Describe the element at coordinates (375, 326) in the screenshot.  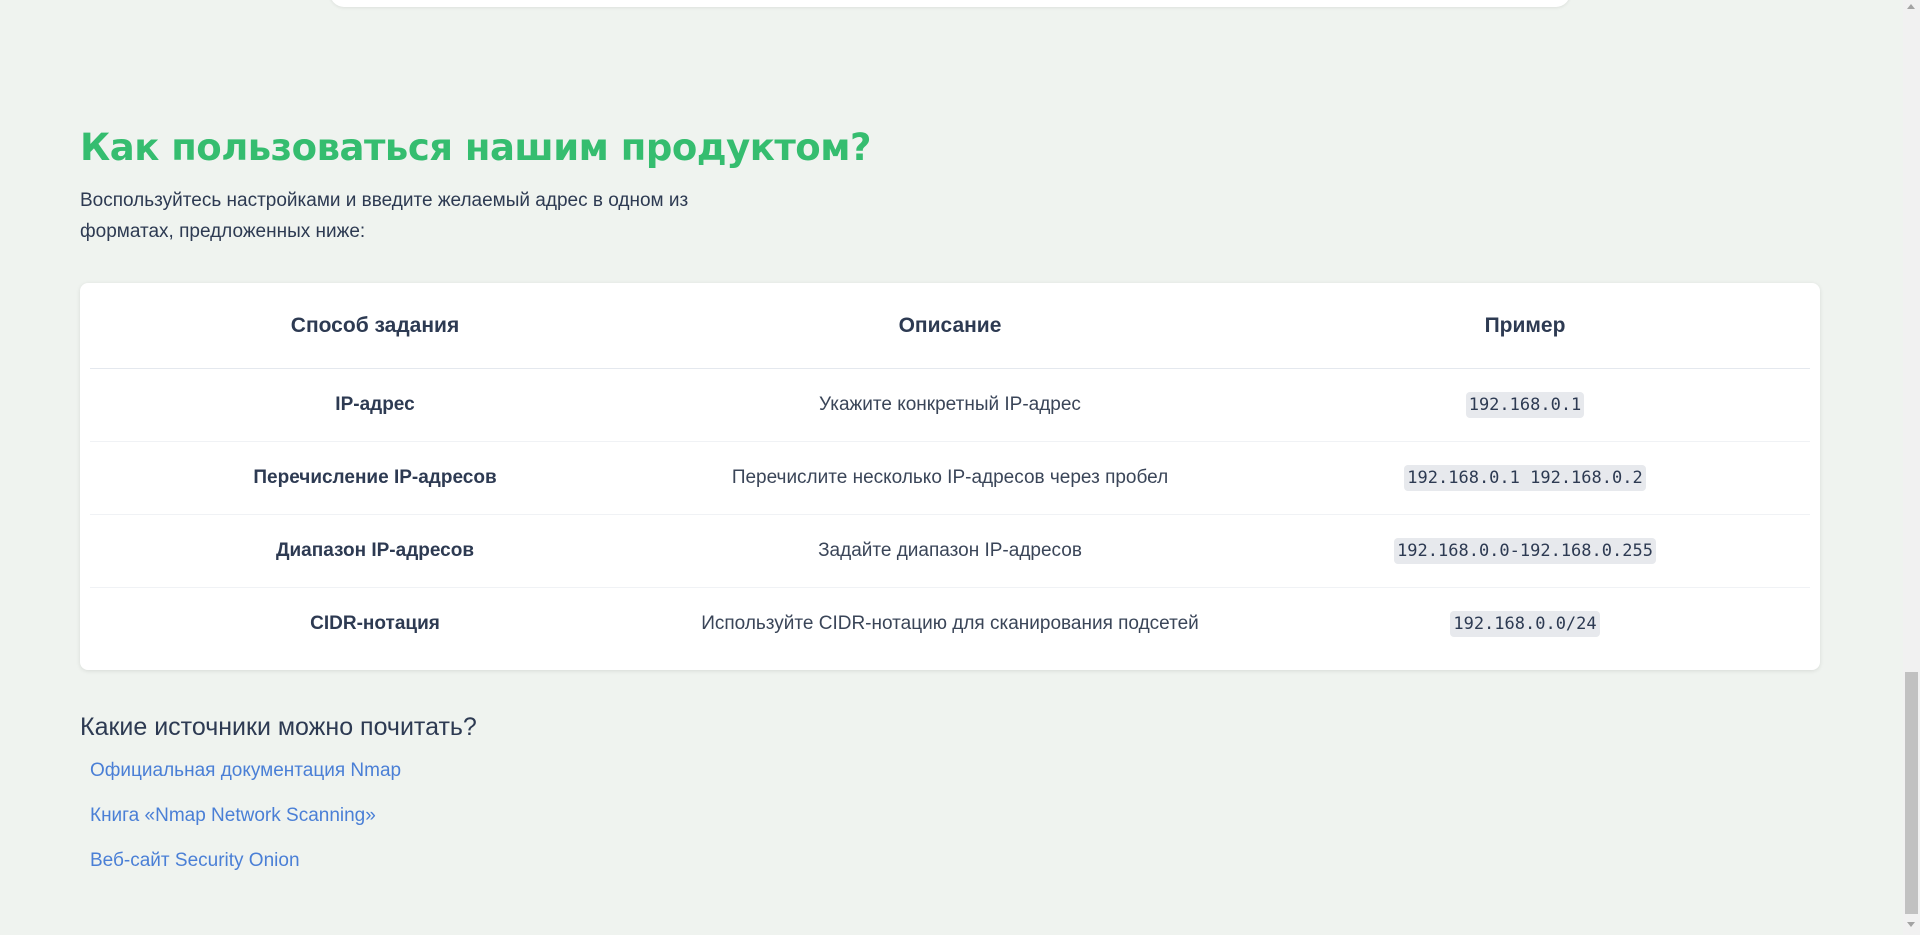
I see `column-header-method: Способ задания` at that location.